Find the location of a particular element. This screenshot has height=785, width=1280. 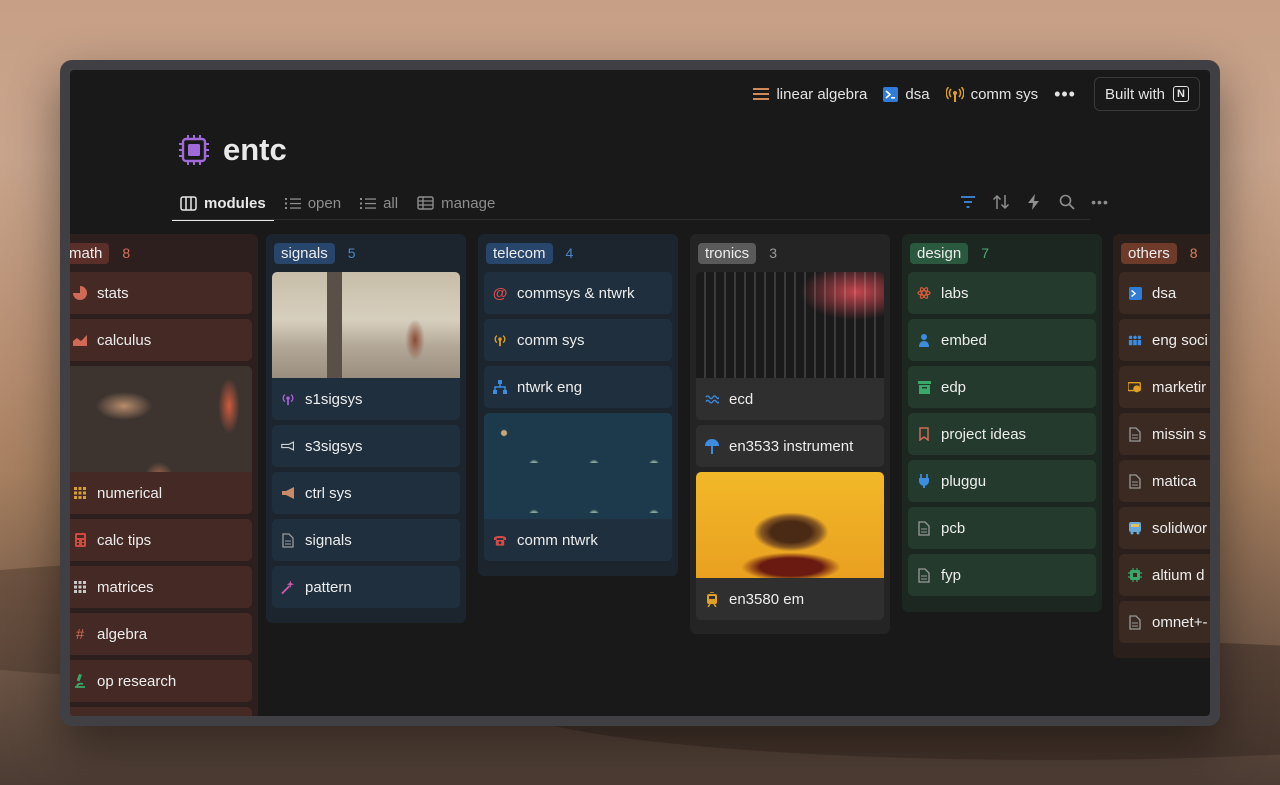

card-cover-image: comm ntwrk is located at coordinates (578, 487).